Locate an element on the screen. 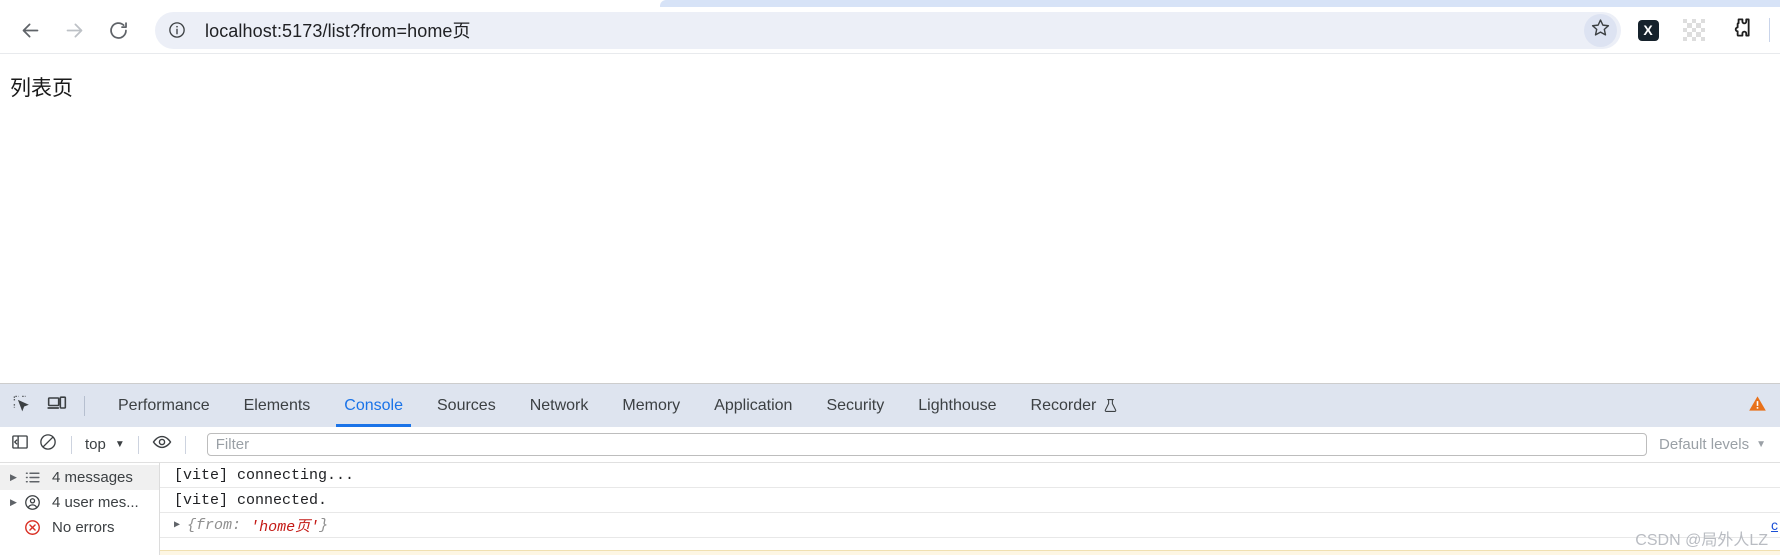 The width and height of the screenshot is (1780, 555). grid-extension-button is located at coordinates (1694, 30).